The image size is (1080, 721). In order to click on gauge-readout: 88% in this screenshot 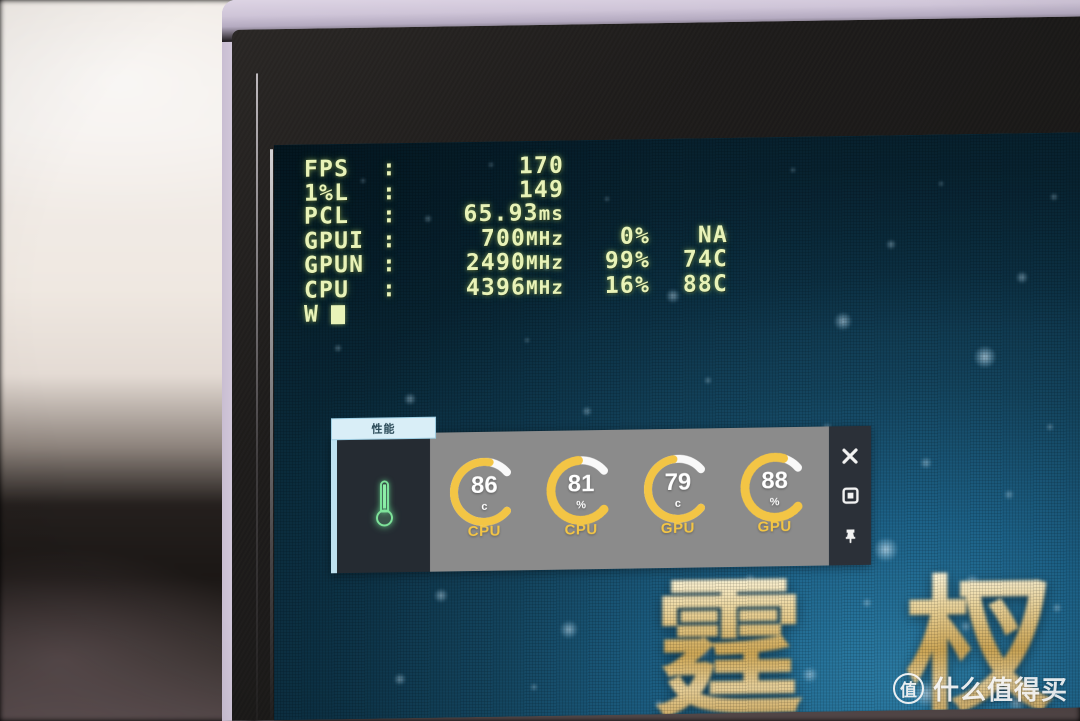, I will do `click(775, 486)`.